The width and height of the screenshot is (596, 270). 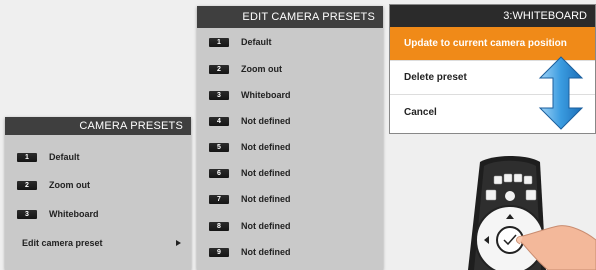 I want to click on preset-list-item: 7 Not defined, so click(x=290, y=199).